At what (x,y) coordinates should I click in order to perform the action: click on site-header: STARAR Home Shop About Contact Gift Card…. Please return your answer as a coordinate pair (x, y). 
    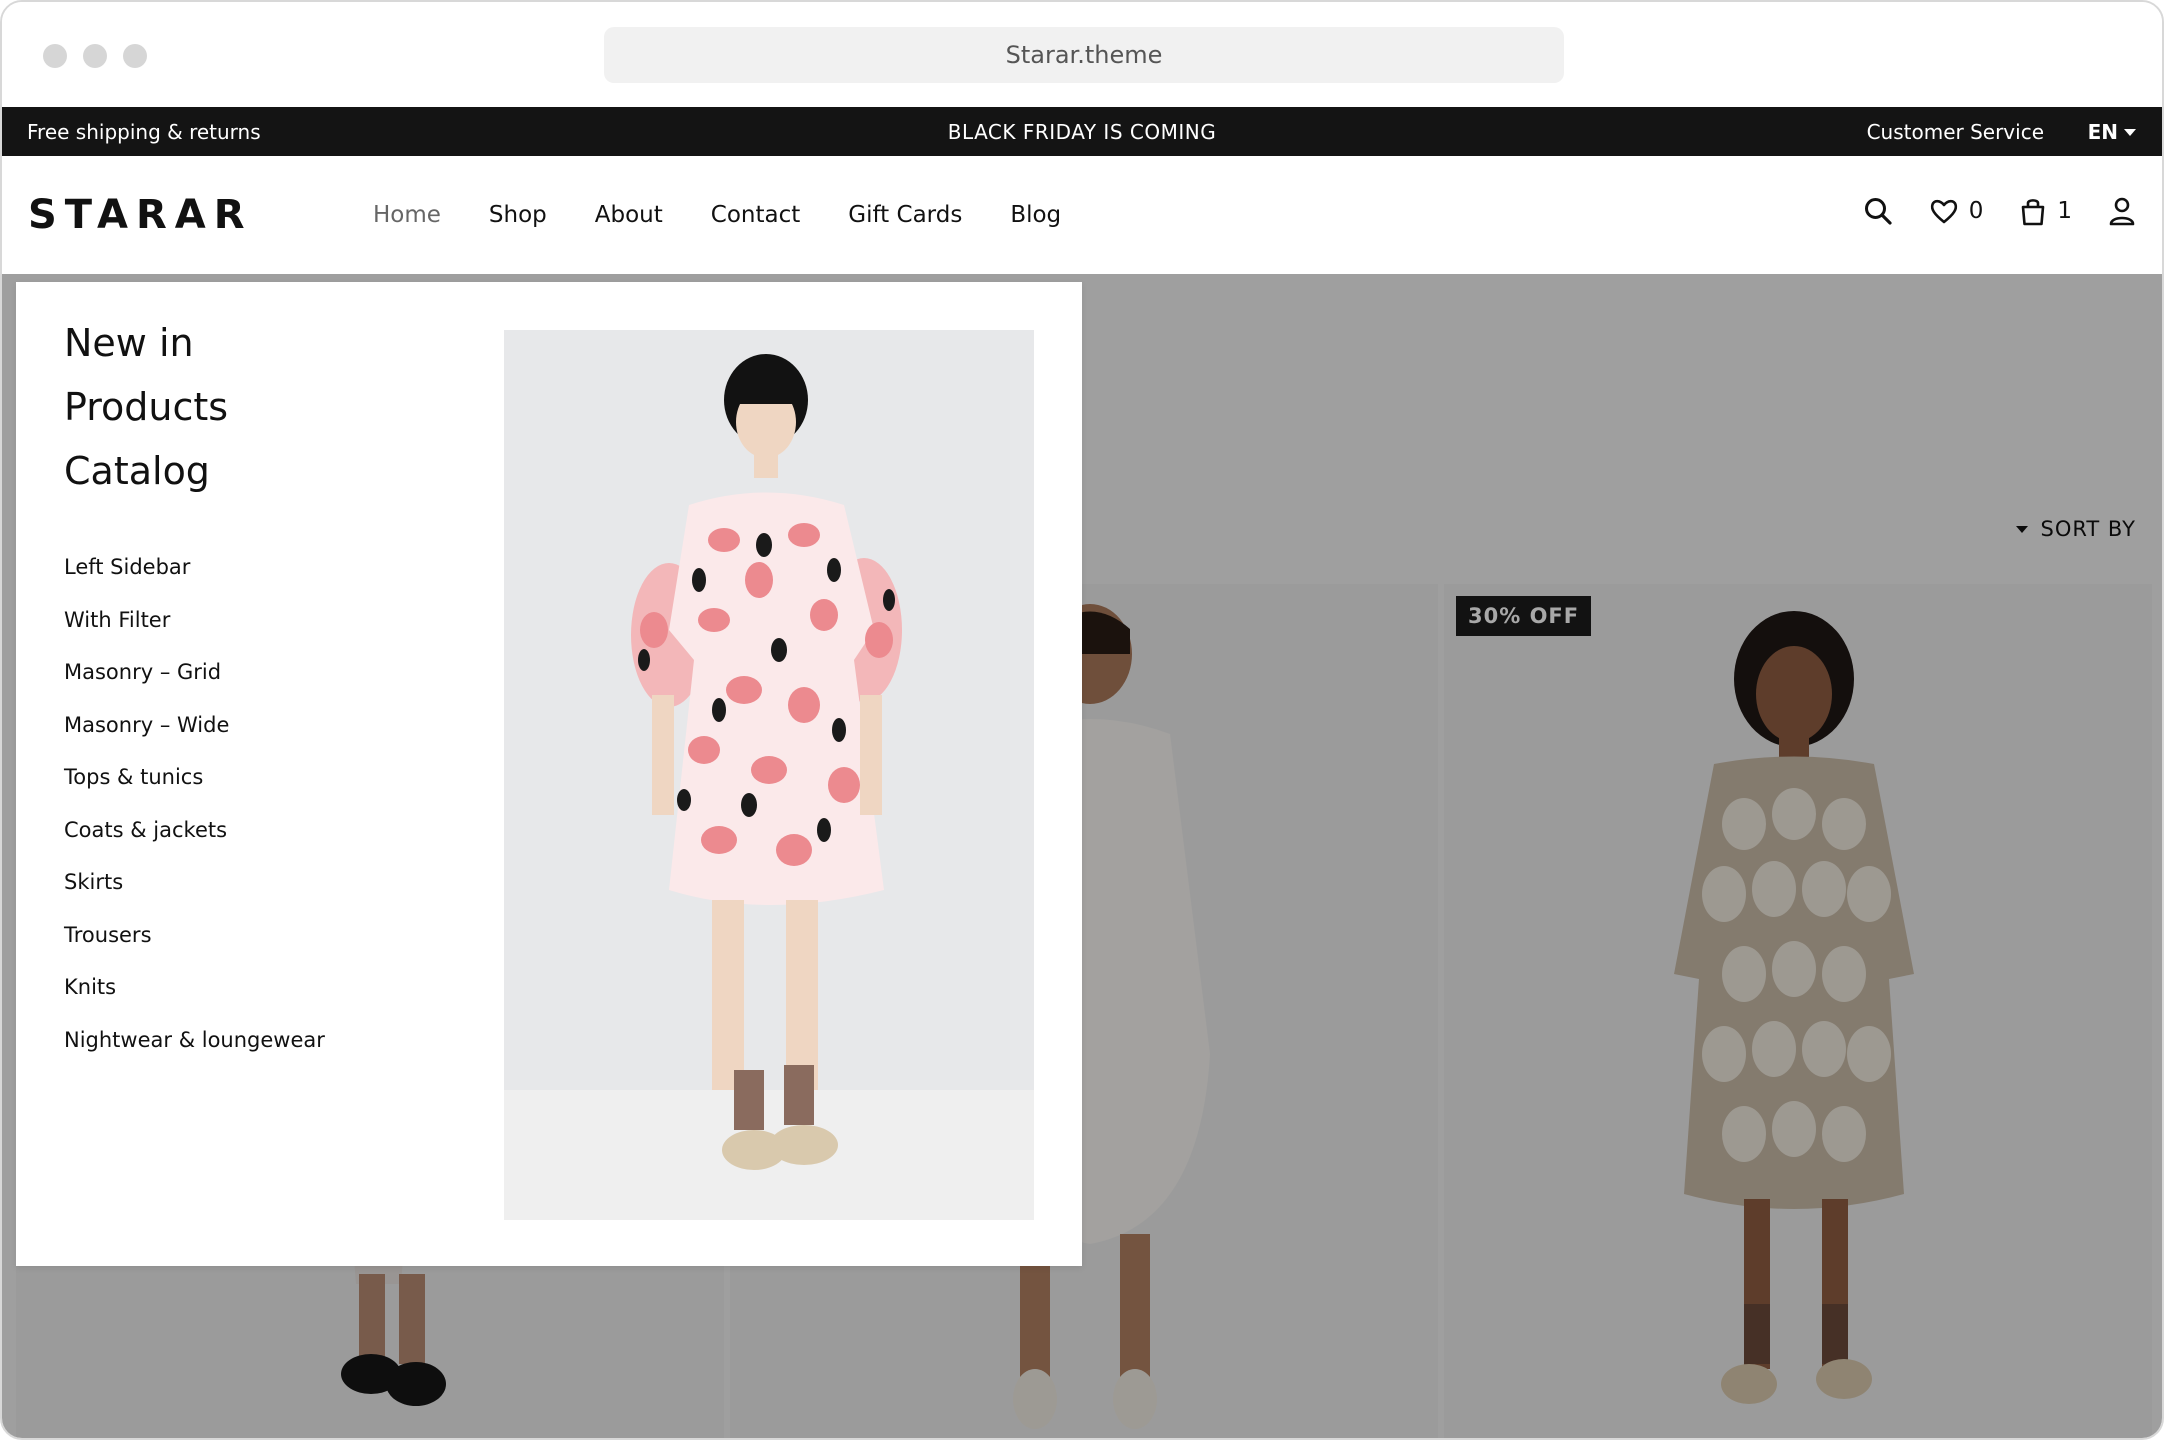
    Looking at the image, I should click on (1082, 215).